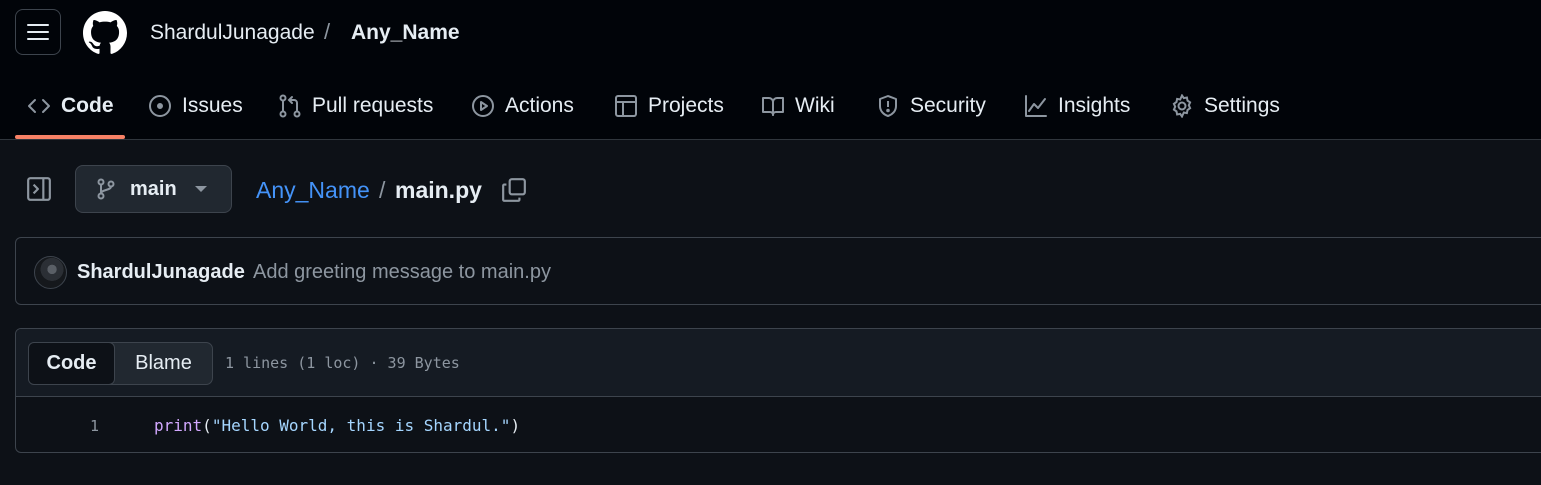  Describe the element at coordinates (778, 363) in the screenshot. I see `file-viewer-header: Code Blame 1 lines (1 loc) · 39 Bytes` at that location.